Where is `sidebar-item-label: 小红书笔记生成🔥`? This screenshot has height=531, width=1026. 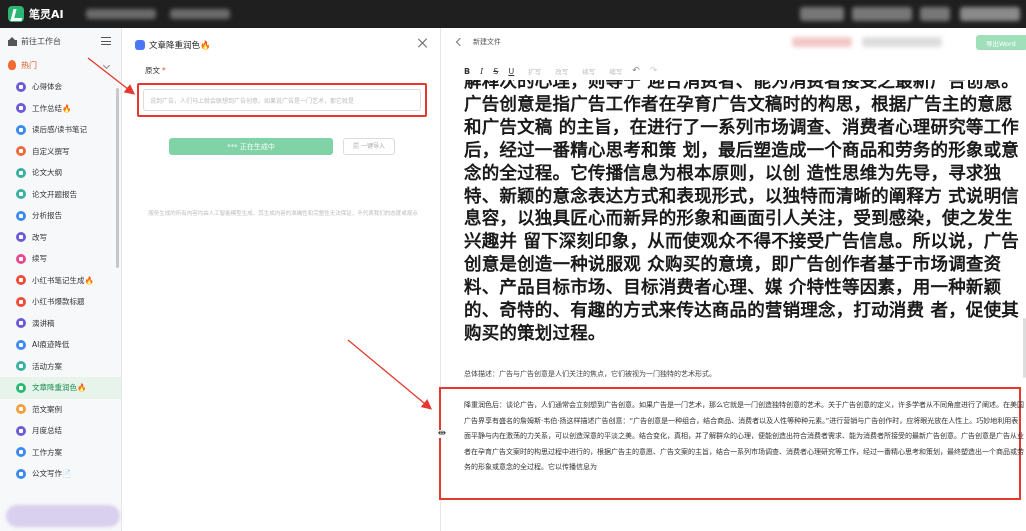
sidebar-item-label: 小红书笔记生成🔥 is located at coordinates (63, 280).